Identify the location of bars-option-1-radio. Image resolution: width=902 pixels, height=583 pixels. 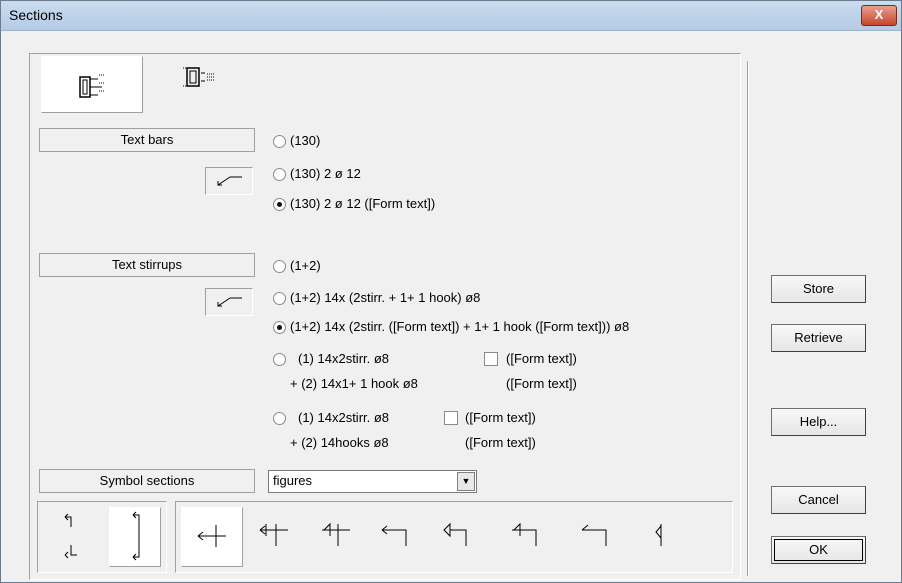
(279, 141).